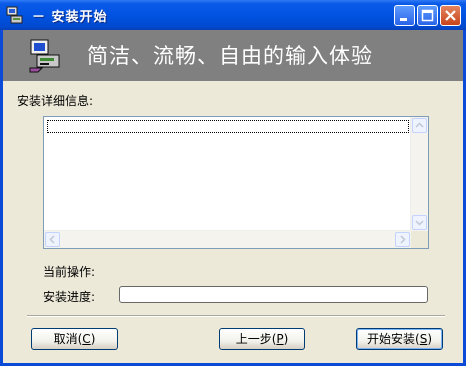  What do you see at coordinates (44, 56) in the screenshot?
I see `installer-computer-icon` at bounding box center [44, 56].